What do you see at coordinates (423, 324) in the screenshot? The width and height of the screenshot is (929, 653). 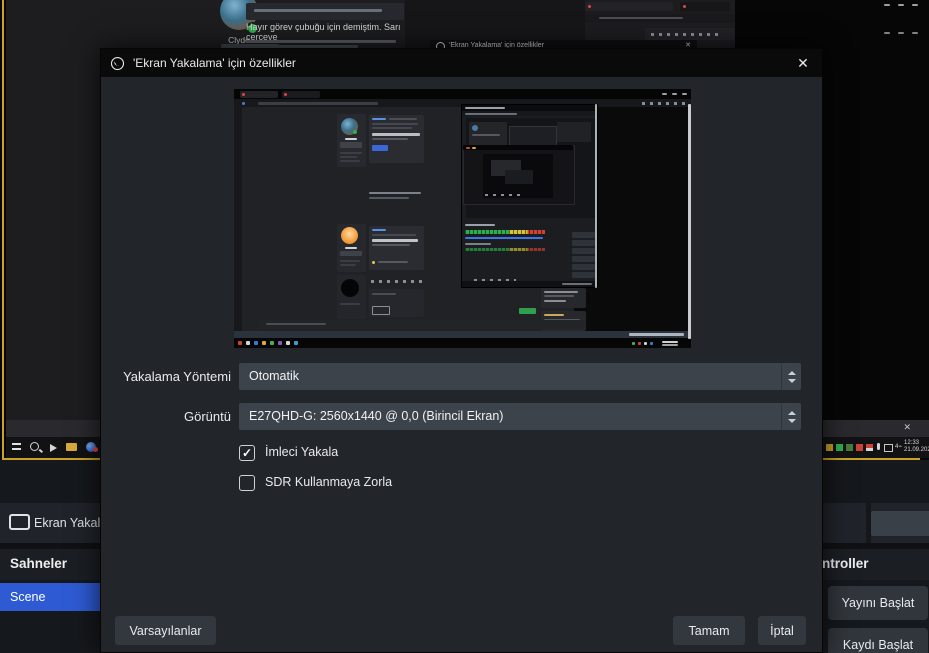 I see `pv-message-bar` at bounding box center [423, 324].